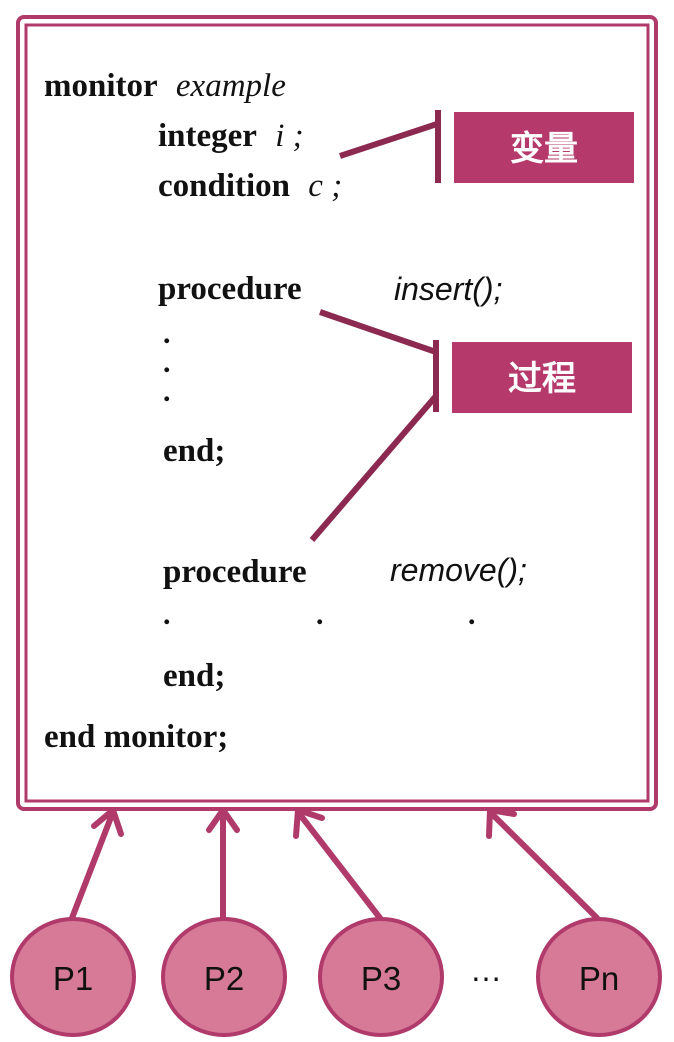 This screenshot has height=1042, width=674. I want to click on procedures-annotation: 过程, so click(470, 425).